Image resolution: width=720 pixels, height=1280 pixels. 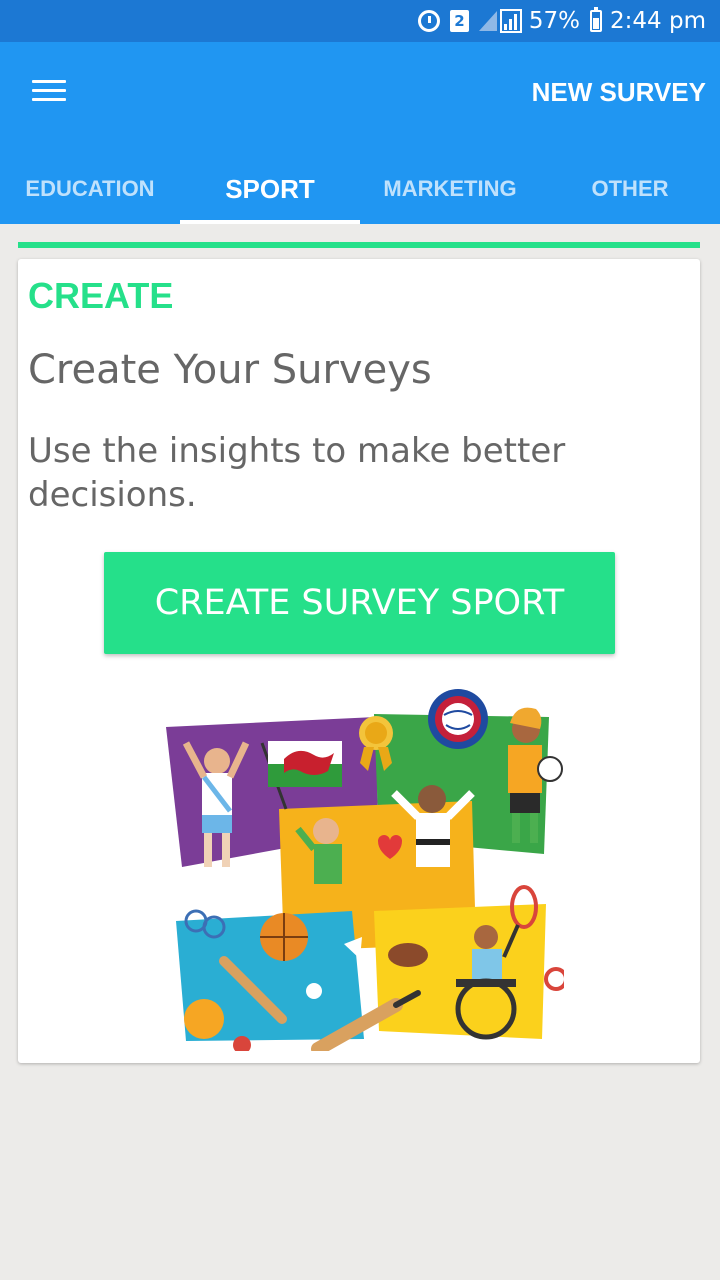 What do you see at coordinates (658, 21) in the screenshot?
I see `clock: 2:44 pm` at bounding box center [658, 21].